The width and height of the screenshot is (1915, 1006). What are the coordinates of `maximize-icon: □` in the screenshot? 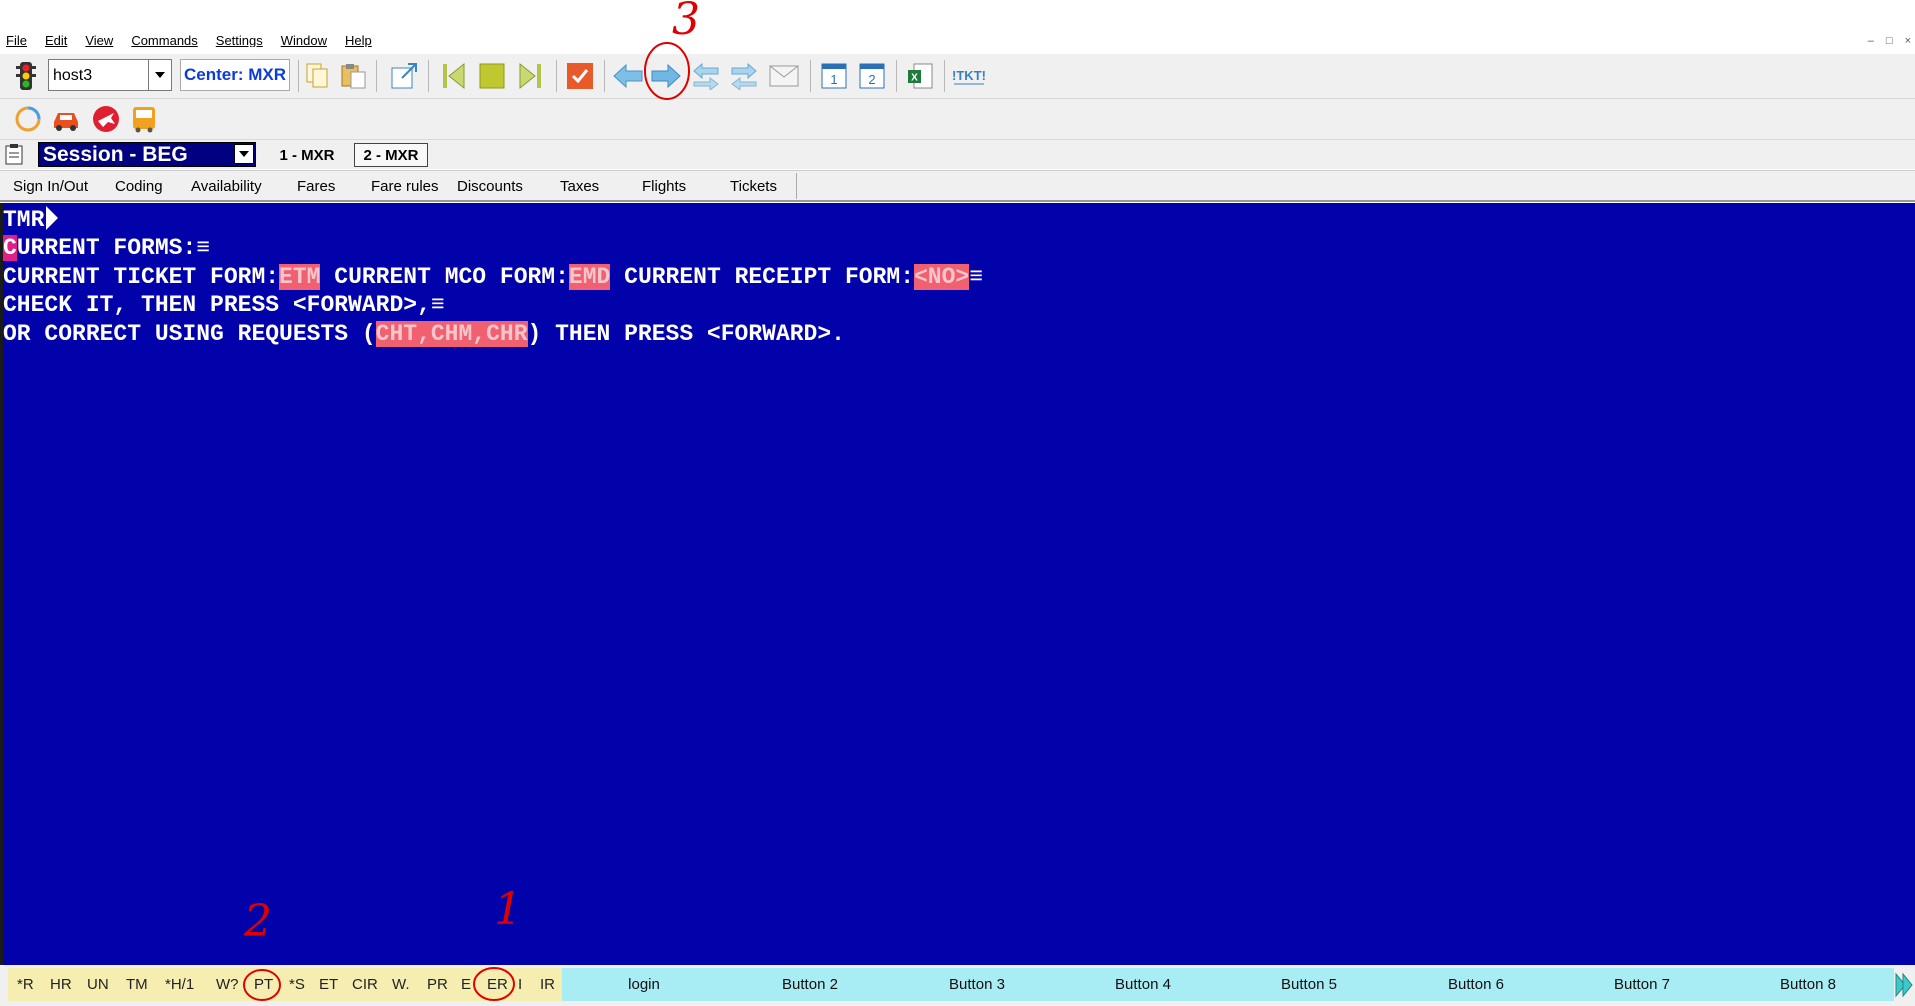 It's located at (1889, 41).